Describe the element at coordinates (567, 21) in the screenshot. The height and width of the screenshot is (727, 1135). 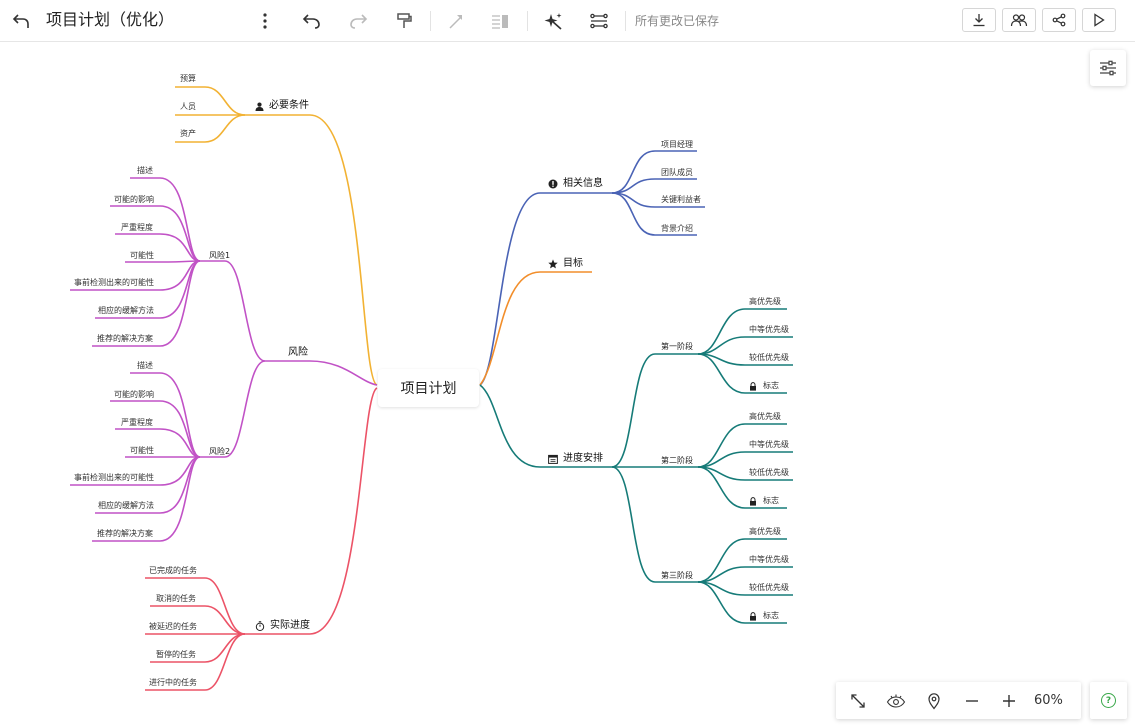
I see `toolbar: 项目计划（优化） 所有更改已保存` at that location.